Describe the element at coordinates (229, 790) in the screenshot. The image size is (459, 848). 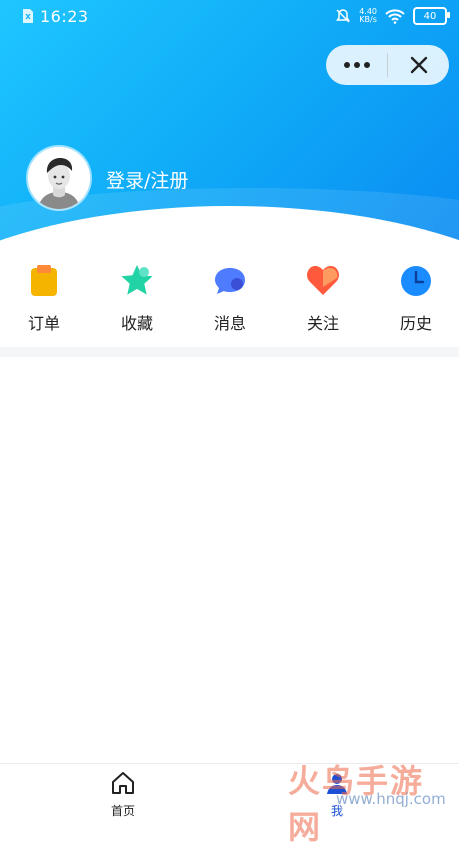
I see `bottom-tab-bar: 首页 我` at that location.